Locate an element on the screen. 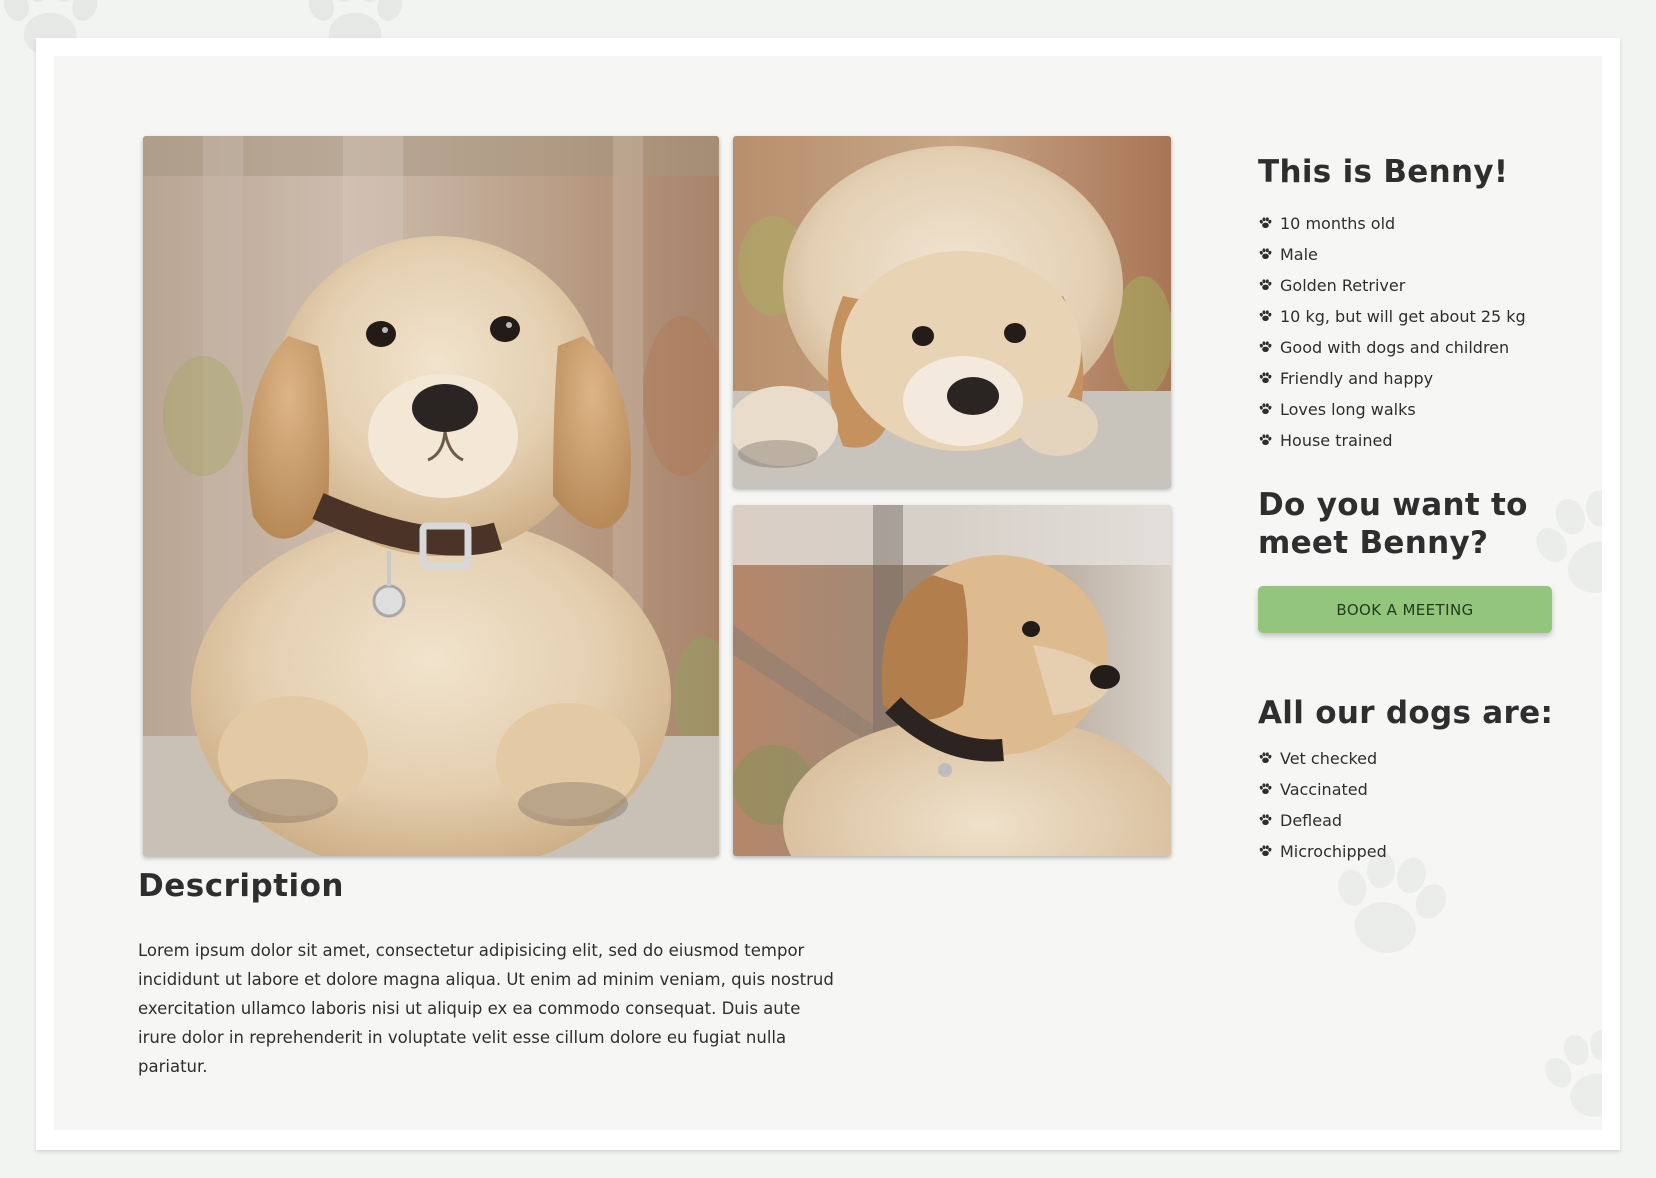 The height and width of the screenshot is (1178, 1656). all-dogs-item: Vaccinated is located at coordinates (1418, 789).